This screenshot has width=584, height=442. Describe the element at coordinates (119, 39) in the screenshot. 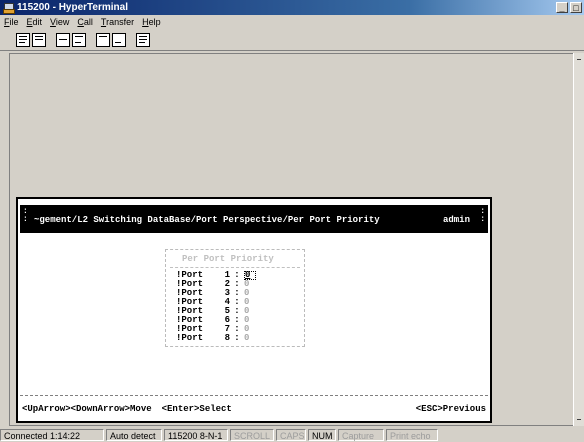

I see `receive-icon` at that location.